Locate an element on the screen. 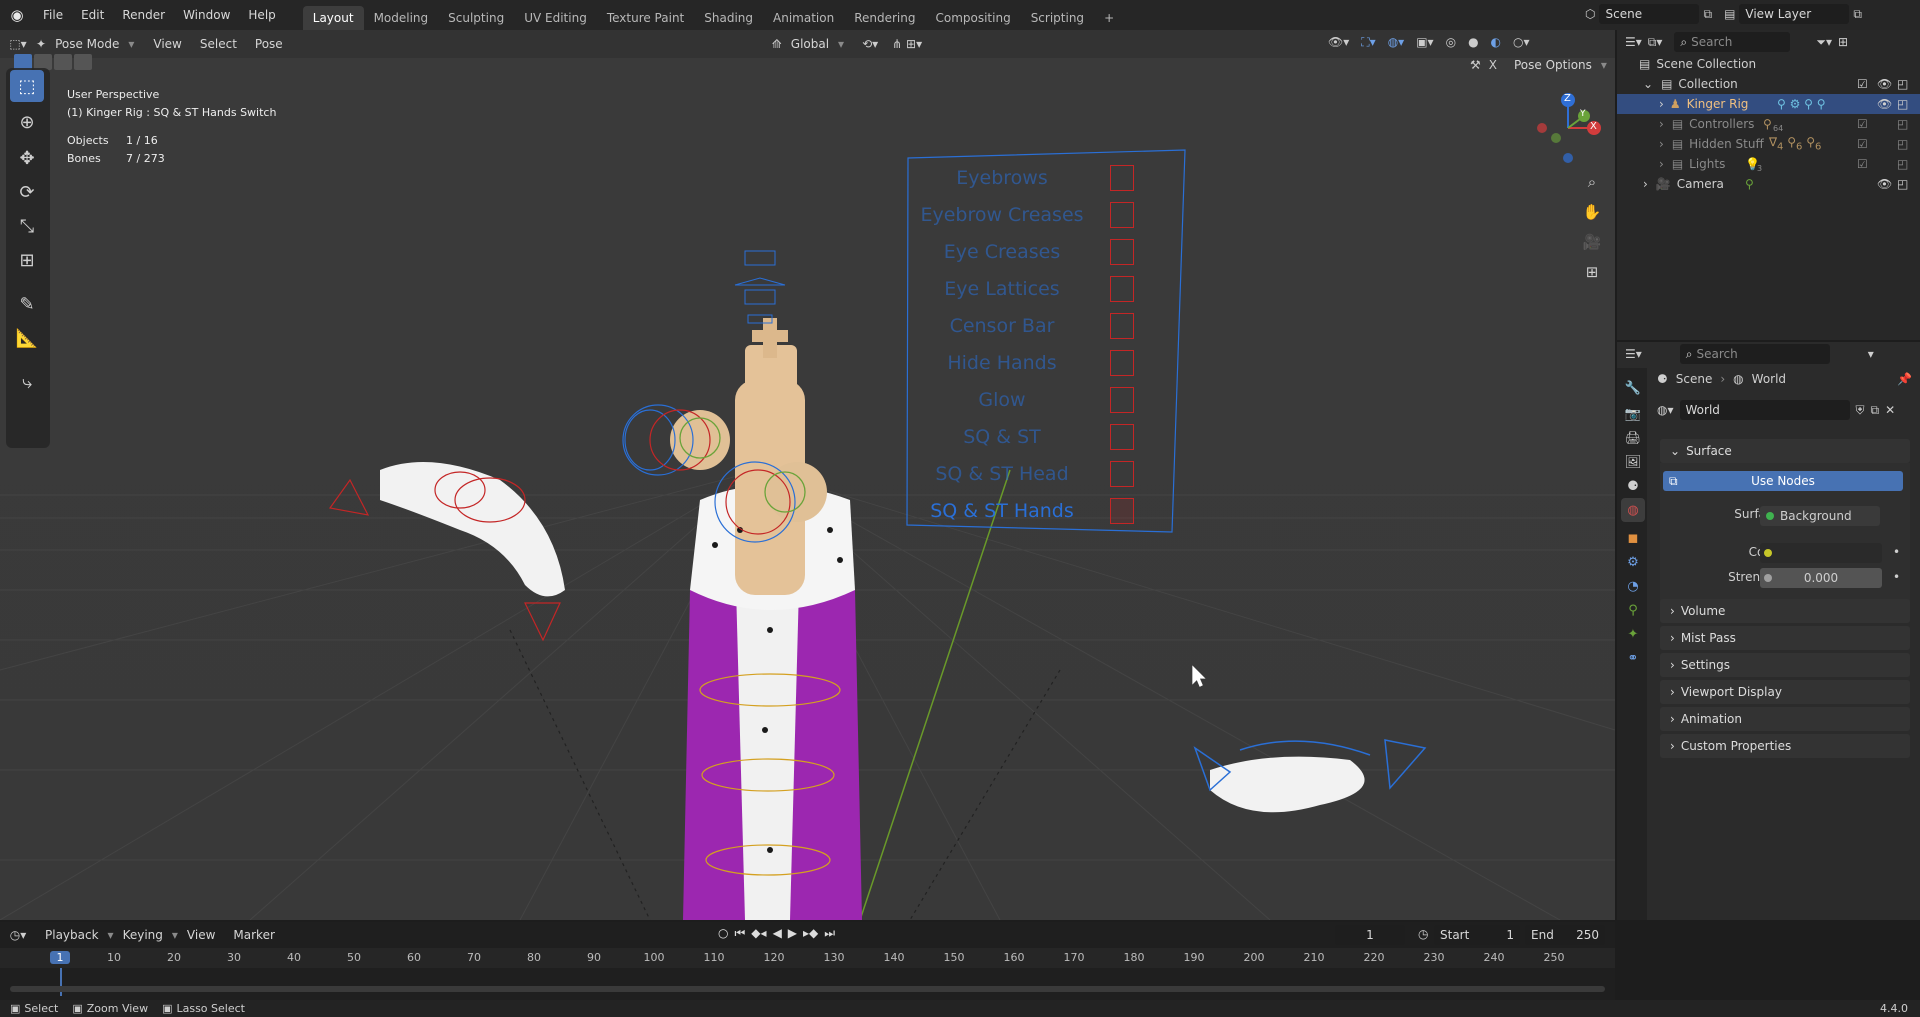 This screenshot has height=1017, width=1920. outliner-row-kinger-rig: › ♟ Kinger Rig ⚲ ⚙ ⚲ ⚲ 👁 ◰ is located at coordinates (1768, 104).